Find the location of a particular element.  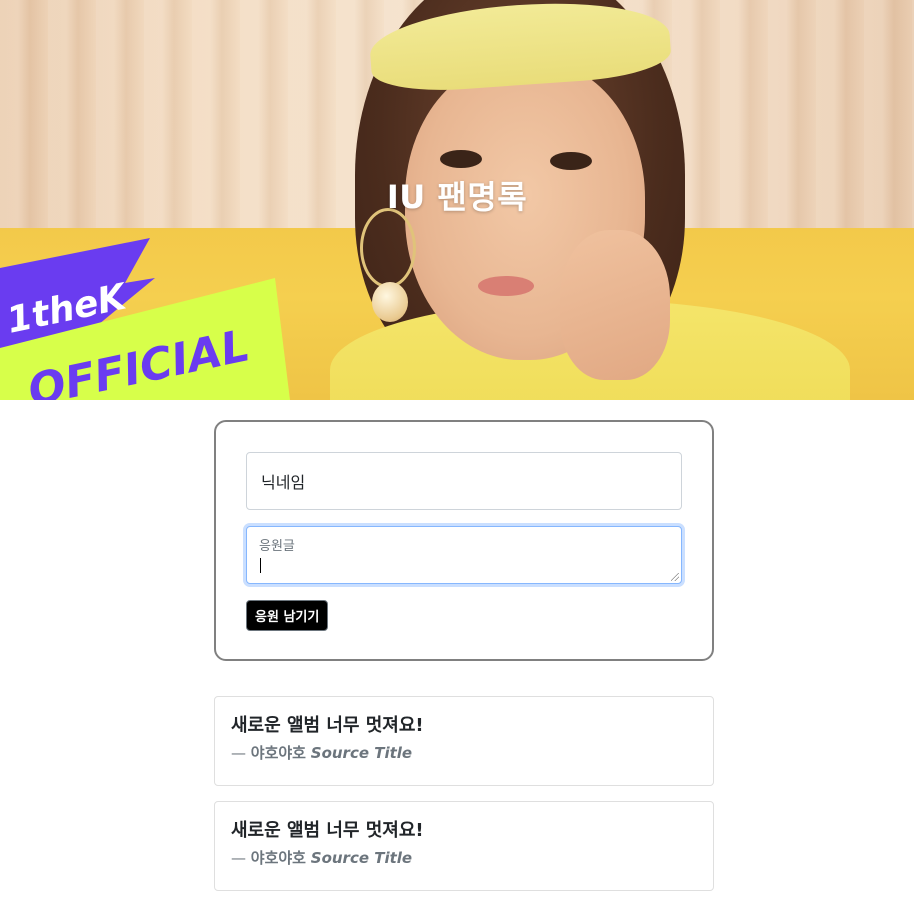

submit-cheer-button: 응원 남기기 is located at coordinates (287, 615).